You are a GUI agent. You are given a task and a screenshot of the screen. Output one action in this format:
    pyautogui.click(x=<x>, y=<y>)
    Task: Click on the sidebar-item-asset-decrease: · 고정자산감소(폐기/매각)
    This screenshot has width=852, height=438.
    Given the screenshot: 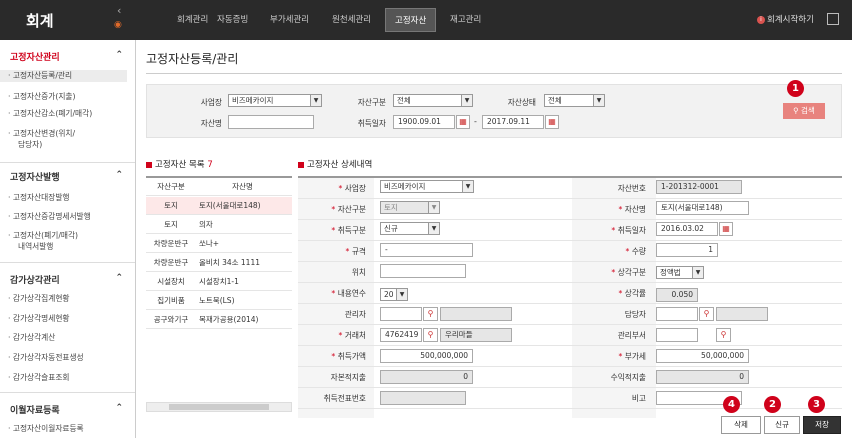 What is the action you would take?
    pyautogui.click(x=71, y=114)
    